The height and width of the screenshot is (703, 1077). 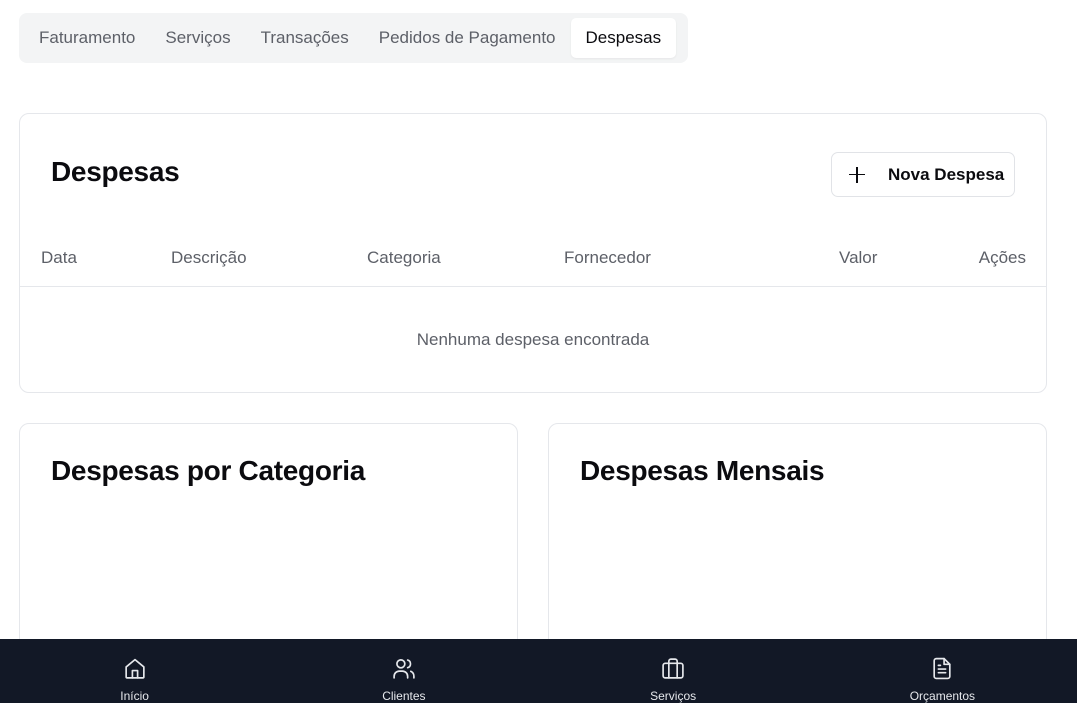 What do you see at coordinates (607, 258) in the screenshot?
I see `column-header-fornecedor: Fornecedor` at bounding box center [607, 258].